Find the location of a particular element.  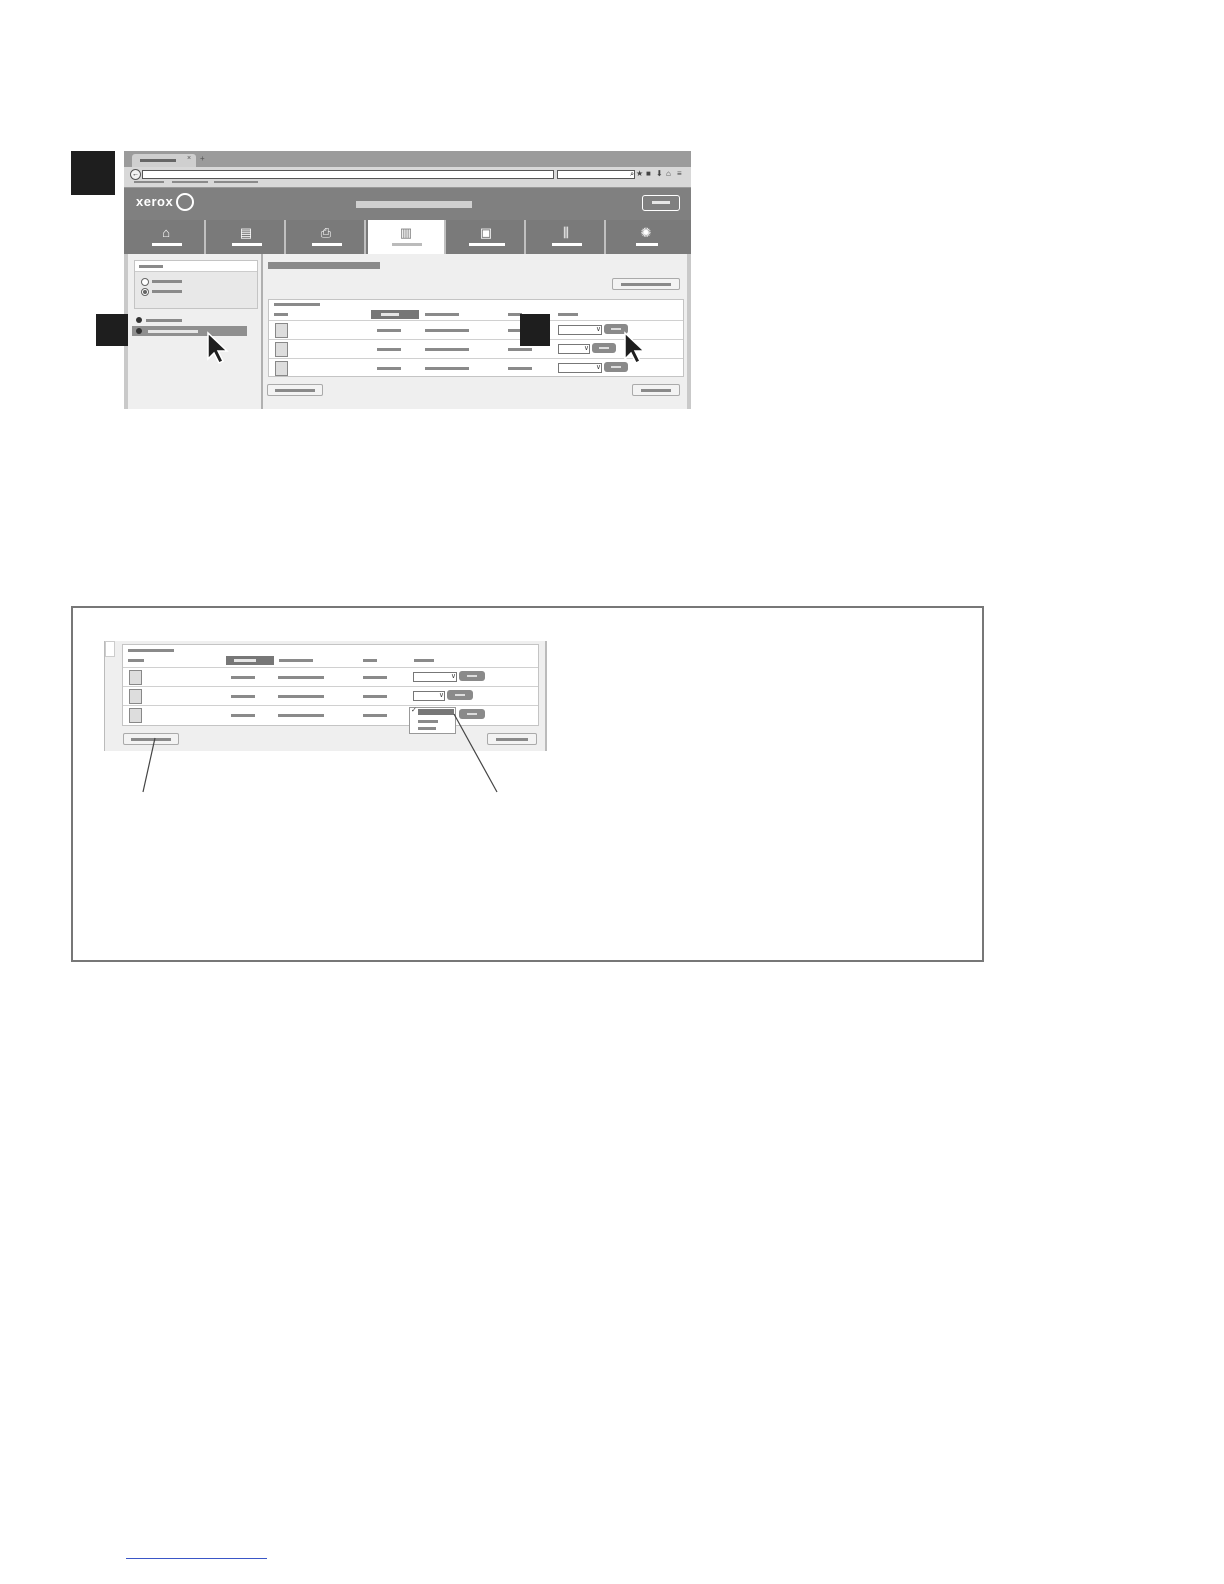

tools-icon: ⫼ is located at coordinates (566, 232).